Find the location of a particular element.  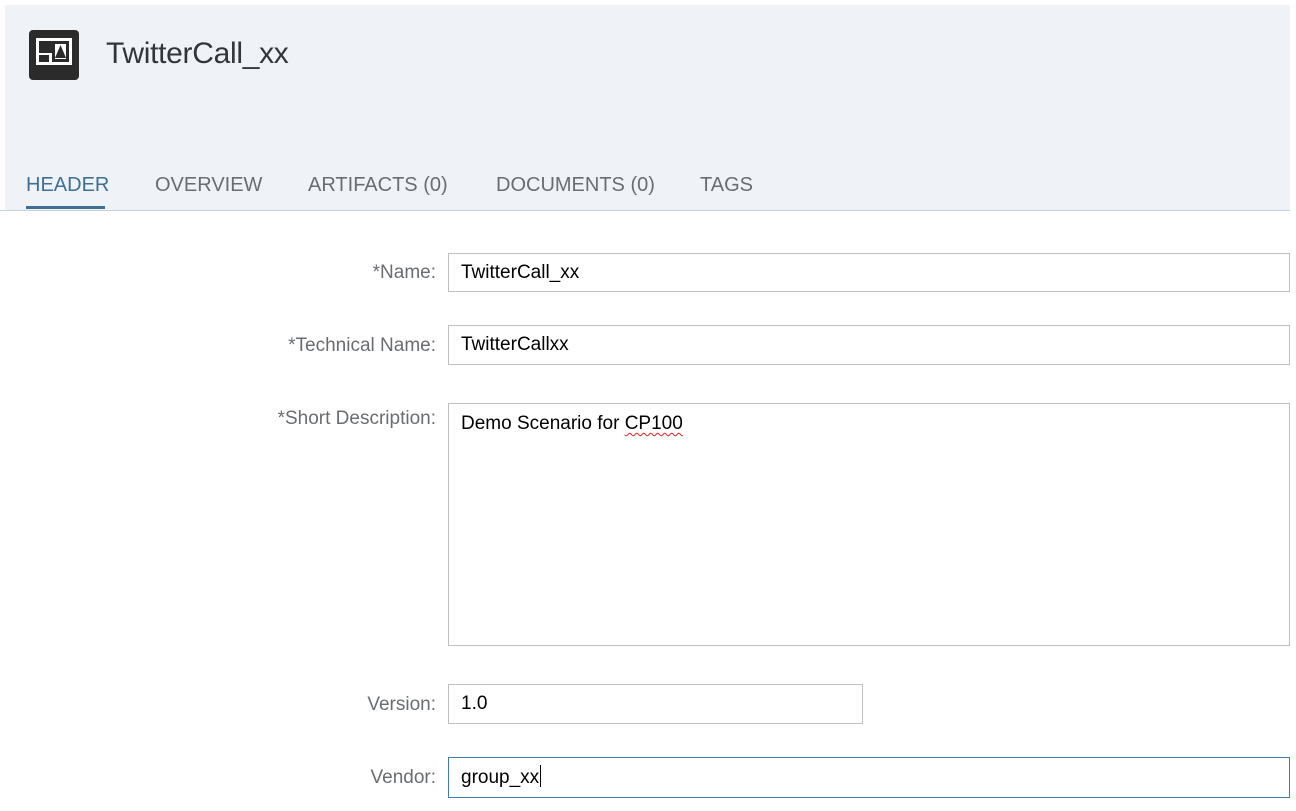

name-input is located at coordinates (869, 272).